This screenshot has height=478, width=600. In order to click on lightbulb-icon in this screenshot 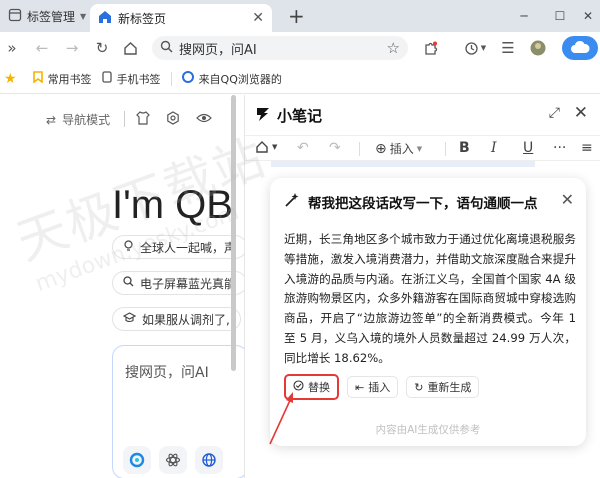, I will do `click(128, 247)`.